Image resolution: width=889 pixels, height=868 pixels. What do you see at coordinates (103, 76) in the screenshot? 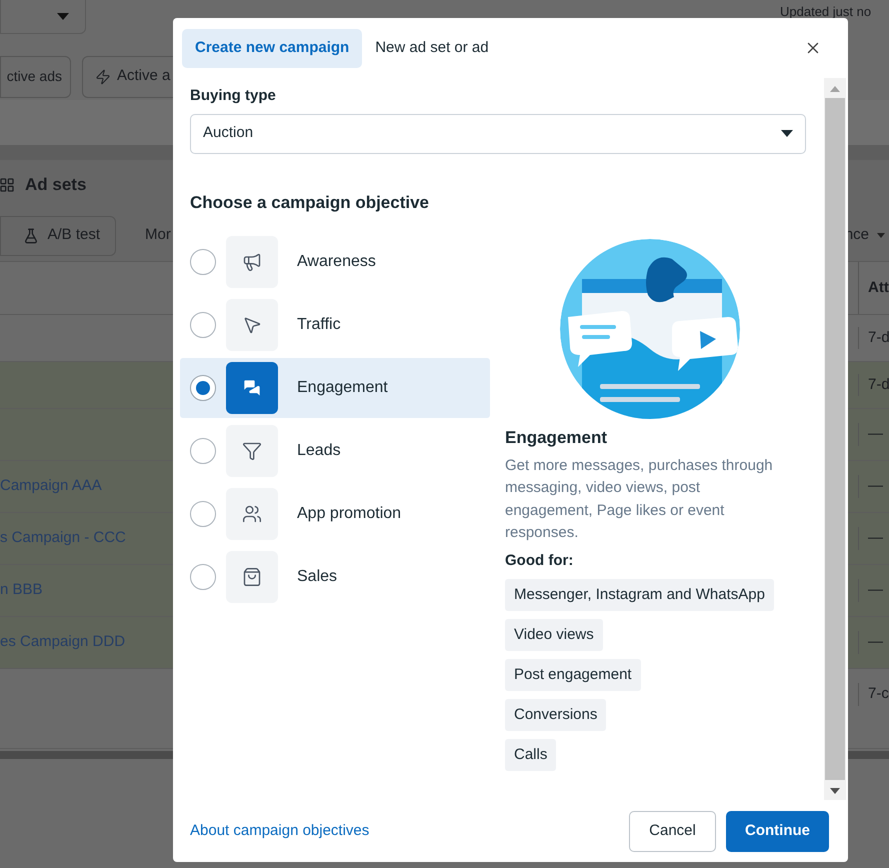
I see `lightning-icon` at bounding box center [103, 76].